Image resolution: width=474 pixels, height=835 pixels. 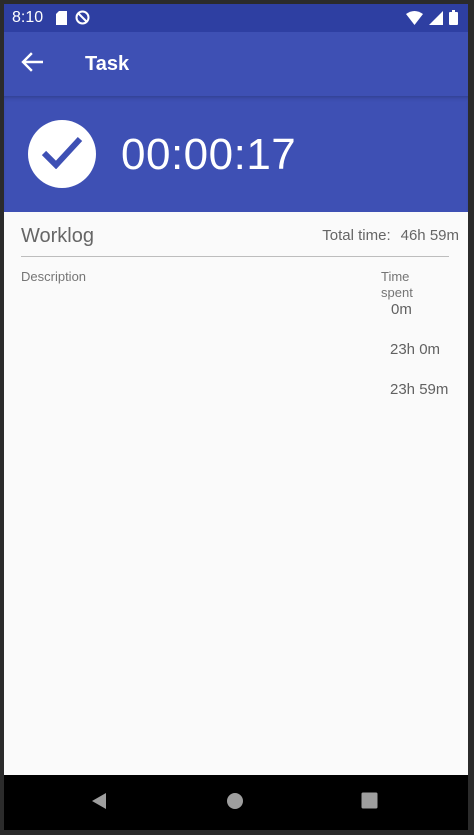 What do you see at coordinates (414, 20) in the screenshot?
I see `wifi-icon` at bounding box center [414, 20].